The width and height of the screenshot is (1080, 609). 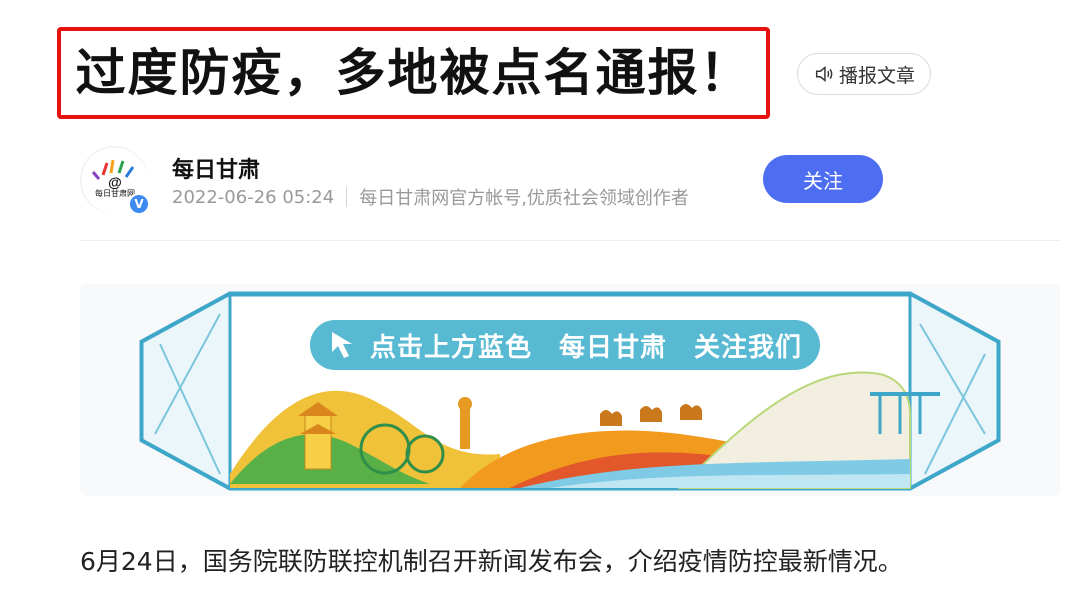 I want to click on speaker-icon, so click(x=824, y=74).